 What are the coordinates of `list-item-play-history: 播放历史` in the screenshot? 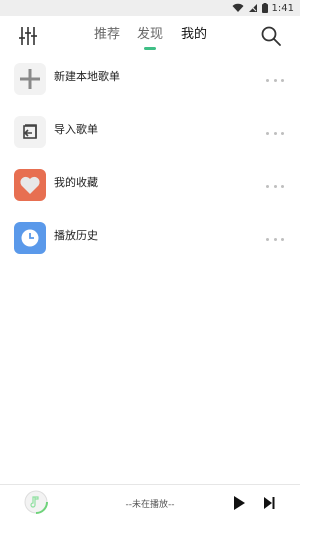 It's located at (150, 241).